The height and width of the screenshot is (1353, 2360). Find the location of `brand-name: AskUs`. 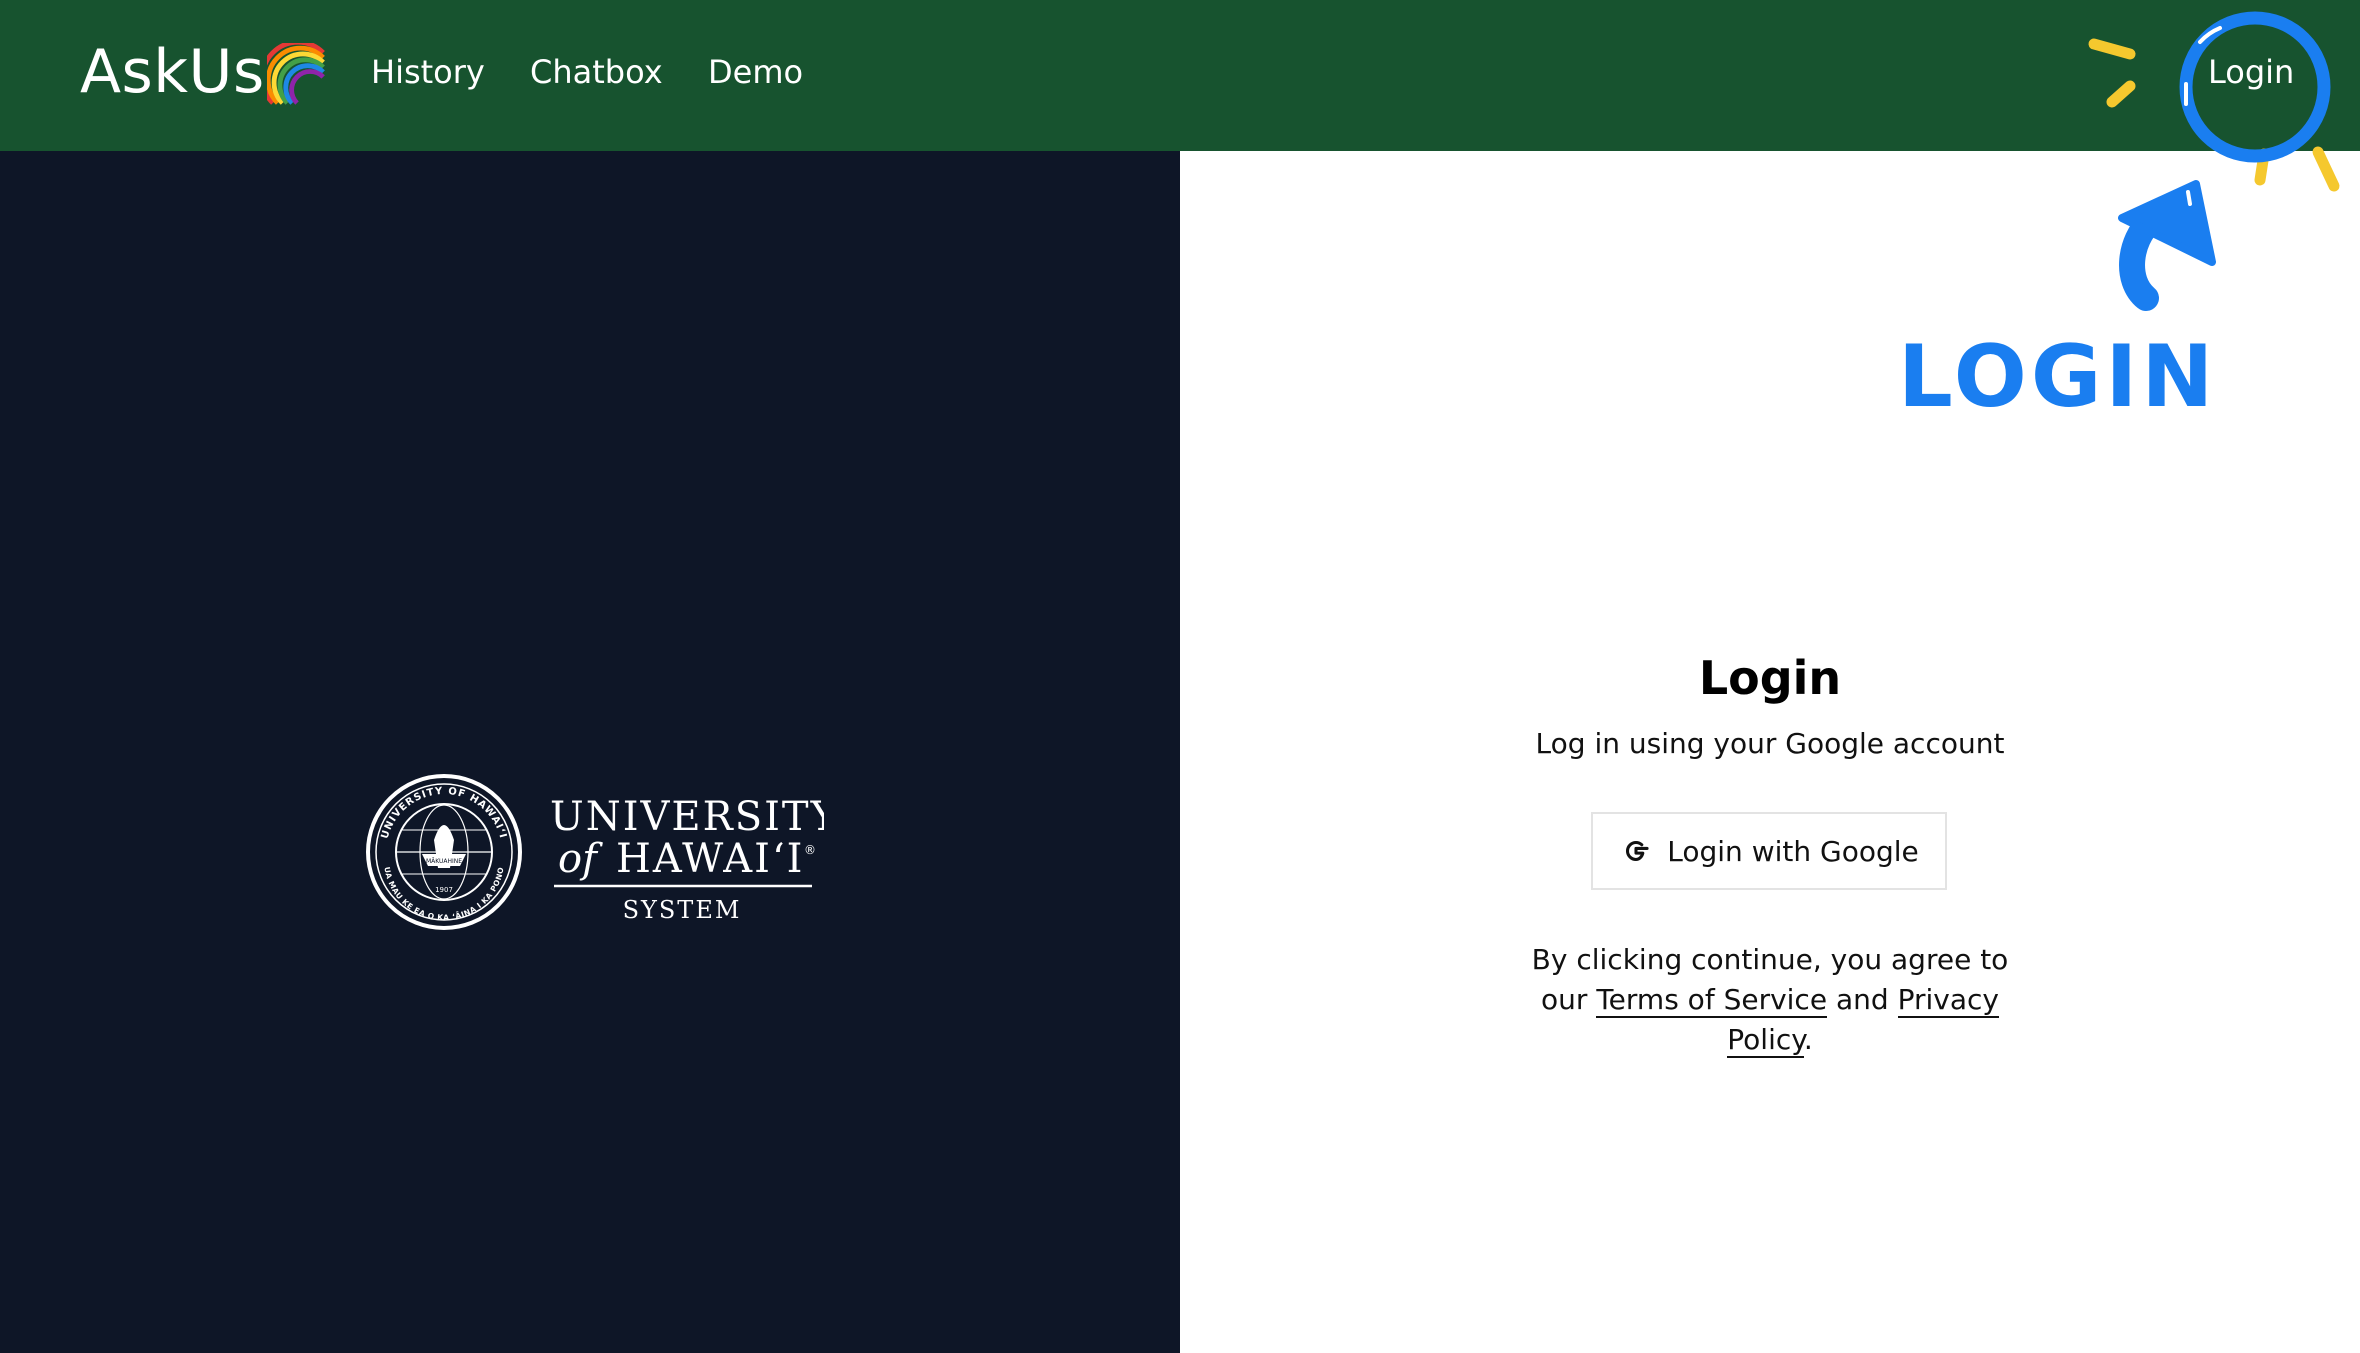

brand-name: AskUs is located at coordinates (172, 72).